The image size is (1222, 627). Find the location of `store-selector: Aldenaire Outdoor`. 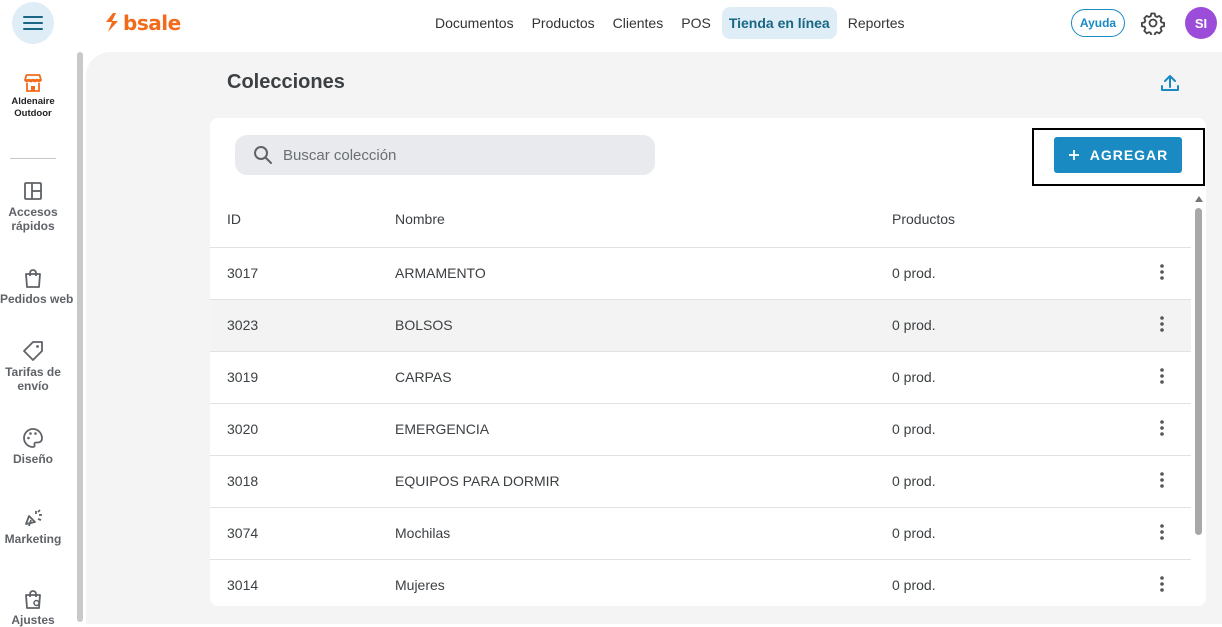

store-selector: Aldenaire Outdoor is located at coordinates (33, 96).